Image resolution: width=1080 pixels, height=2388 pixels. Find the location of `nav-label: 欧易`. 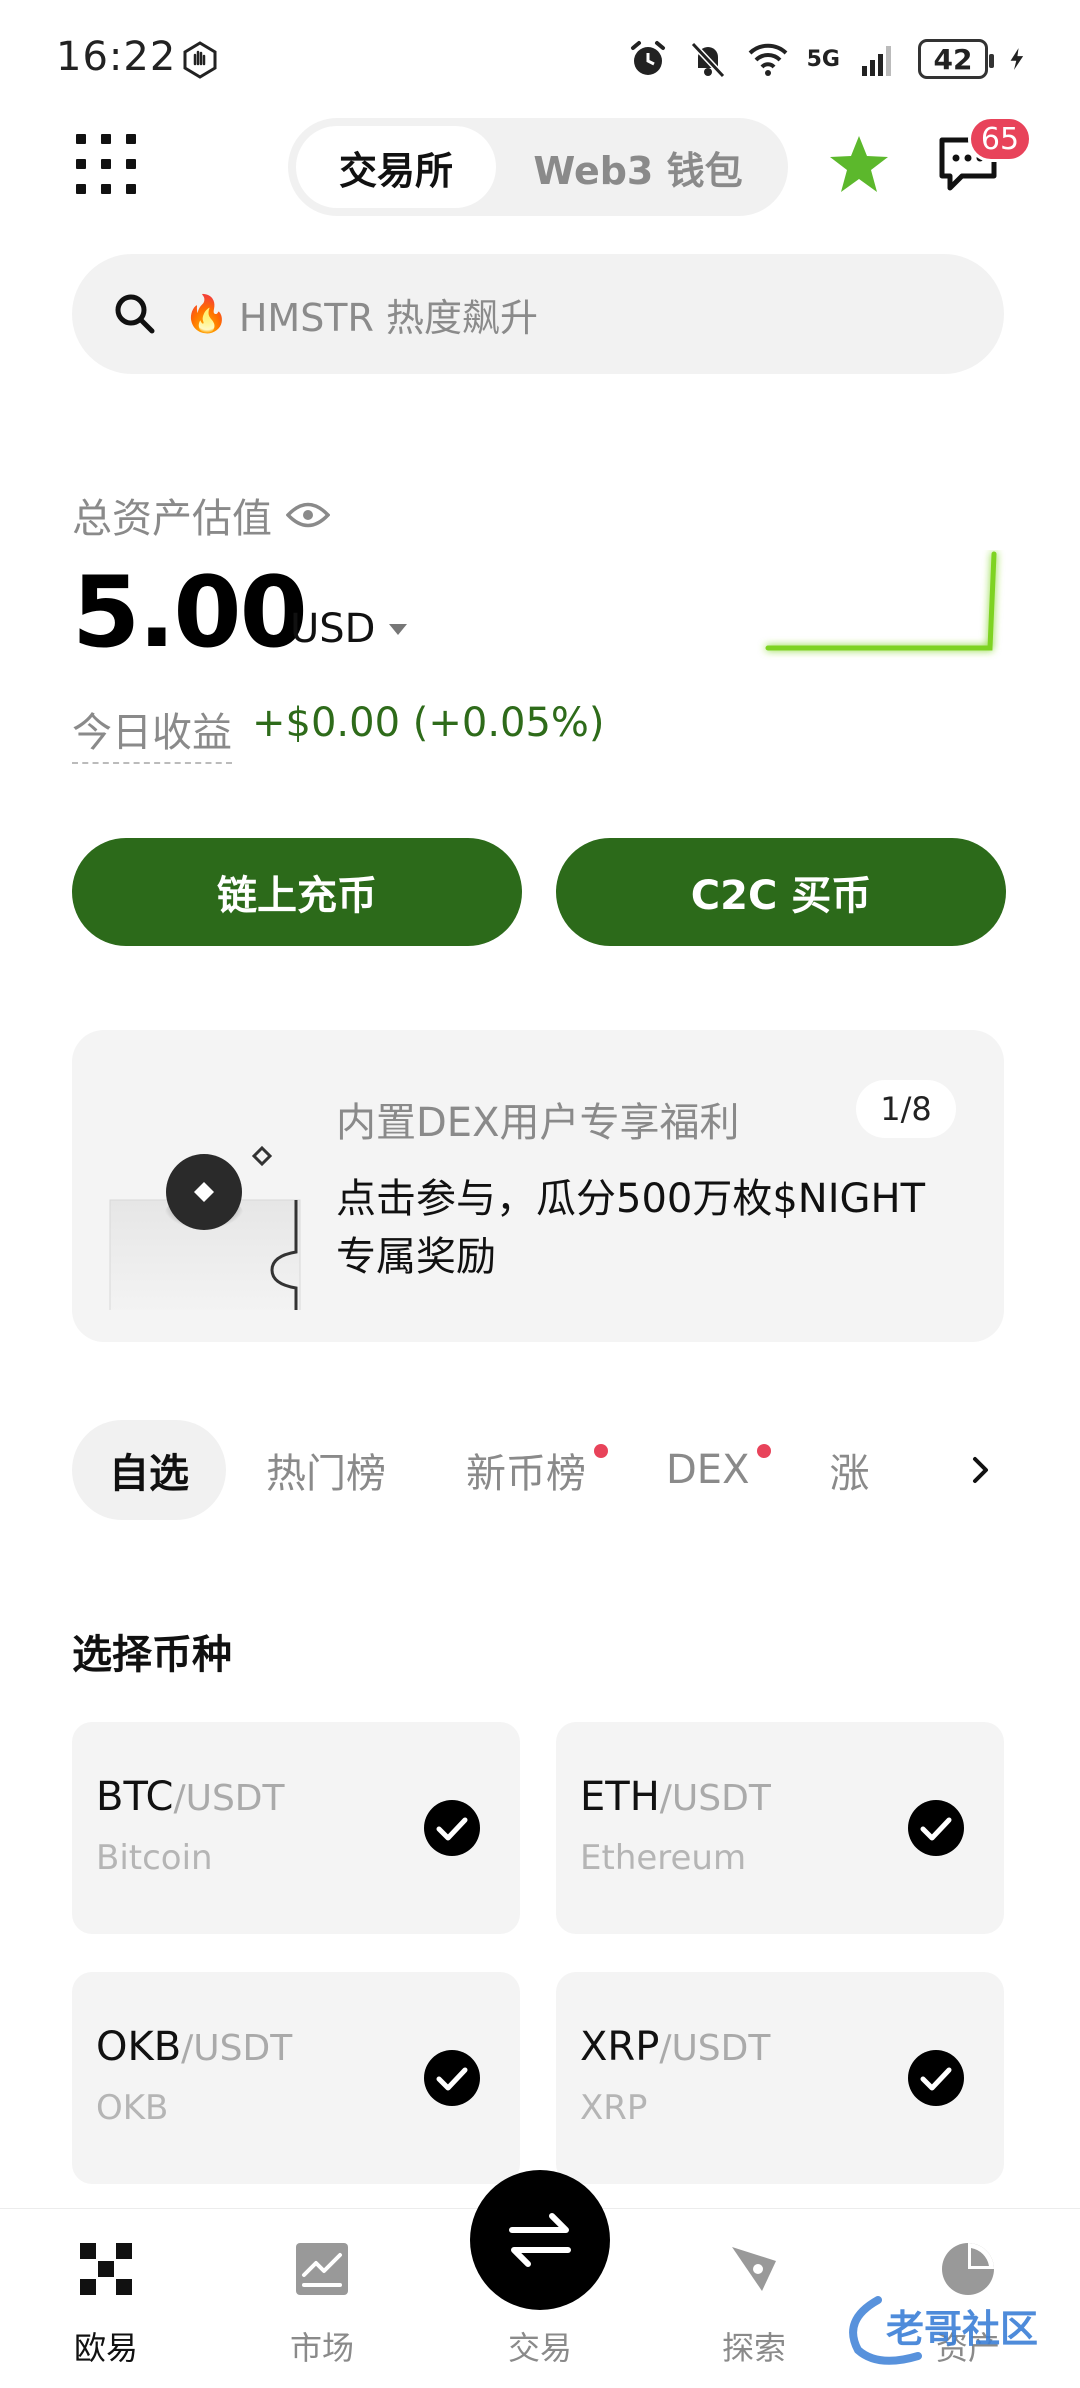

nav-label: 欧易 is located at coordinates (105, 2348).